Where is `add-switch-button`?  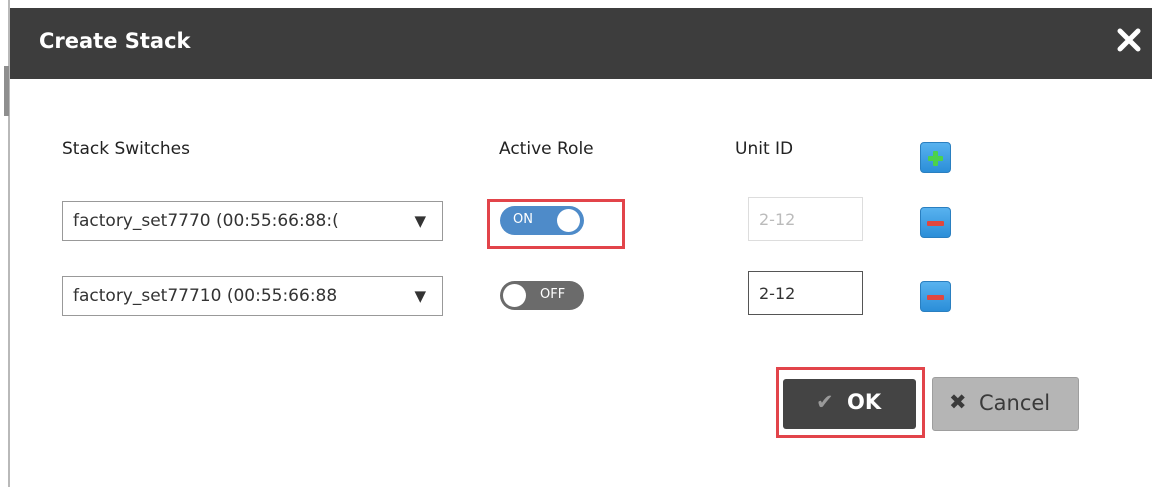
add-switch-button is located at coordinates (935, 157).